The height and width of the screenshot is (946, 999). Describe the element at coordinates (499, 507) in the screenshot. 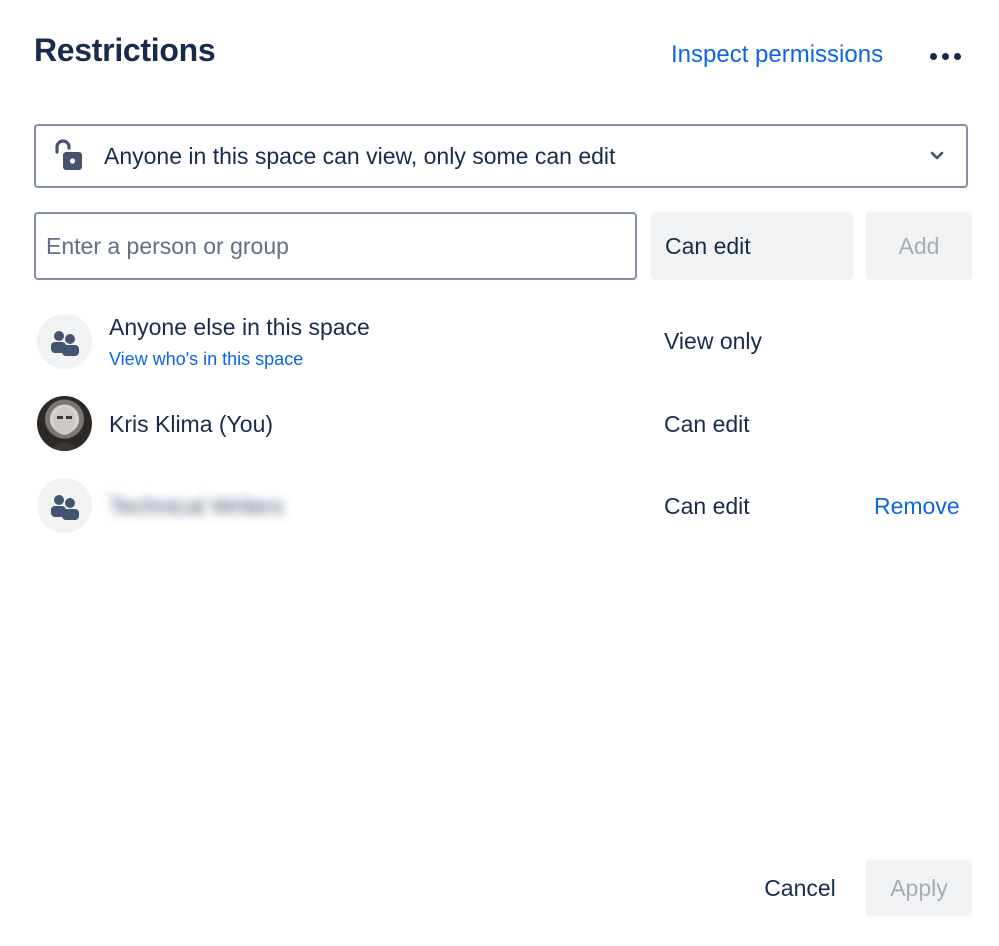

I see `list-item: Technical Writers Can edit Remove` at that location.